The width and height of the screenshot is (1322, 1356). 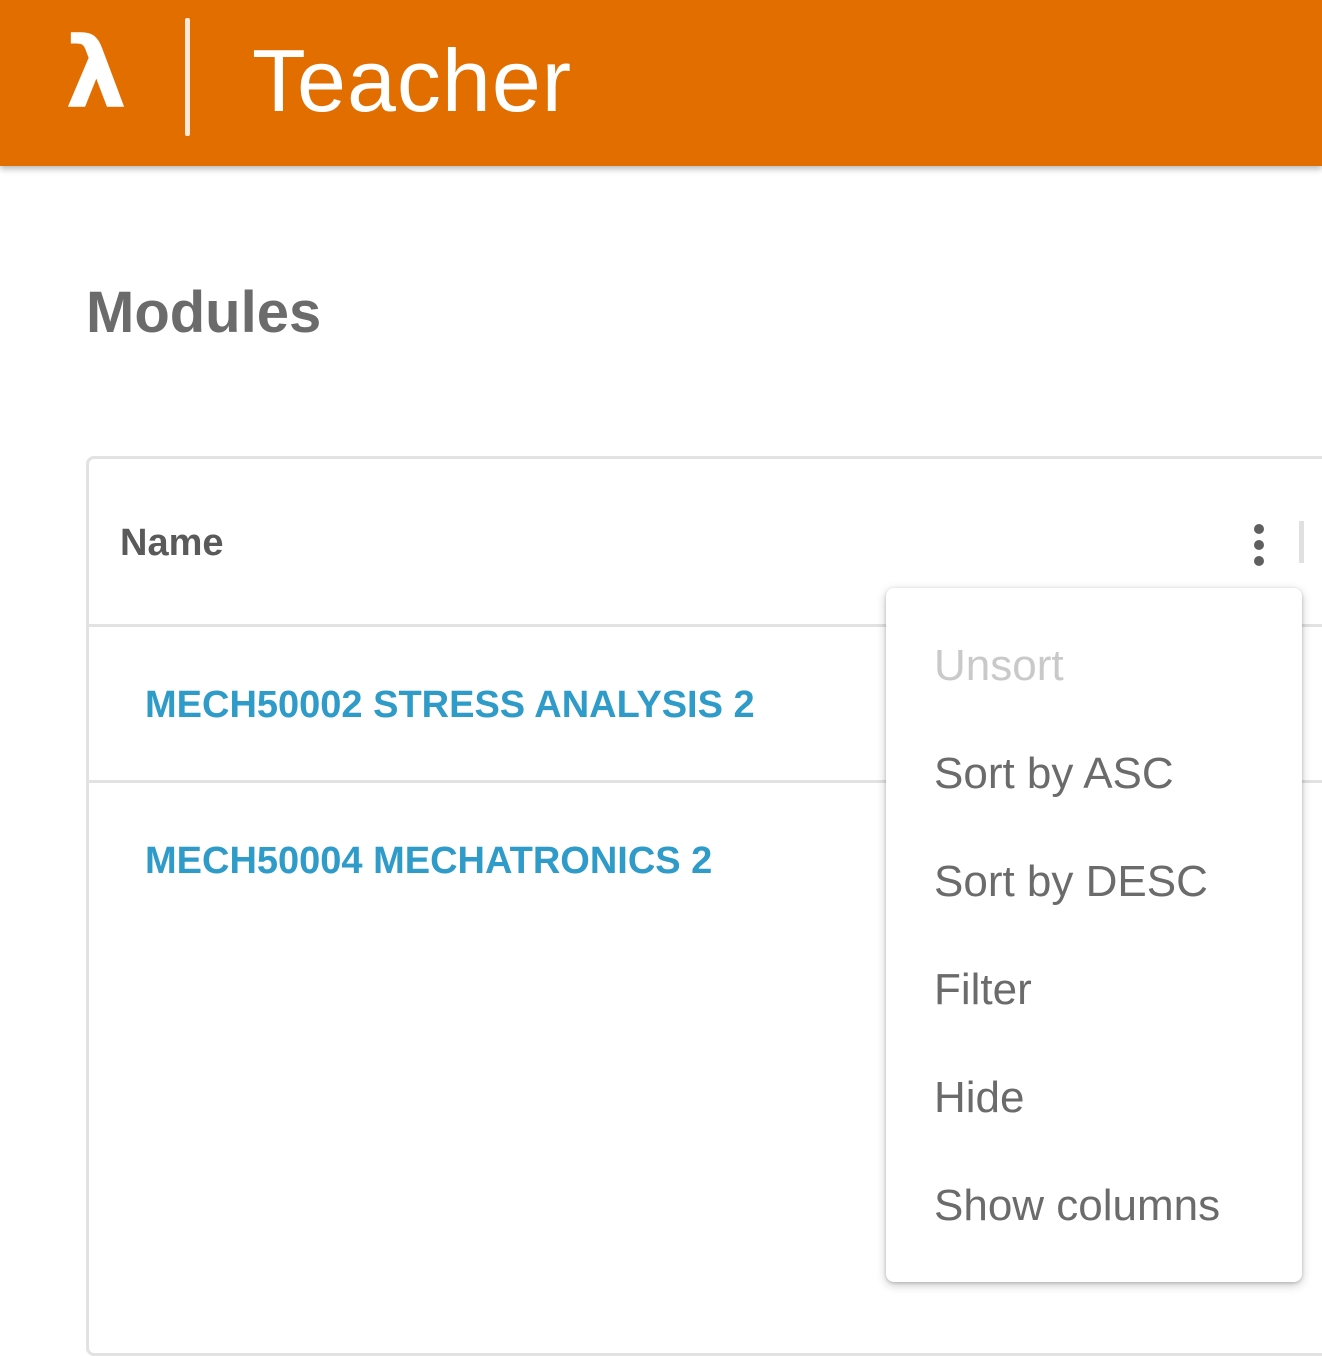 What do you see at coordinates (187, 77) in the screenshot?
I see `app-bar-divider` at bounding box center [187, 77].